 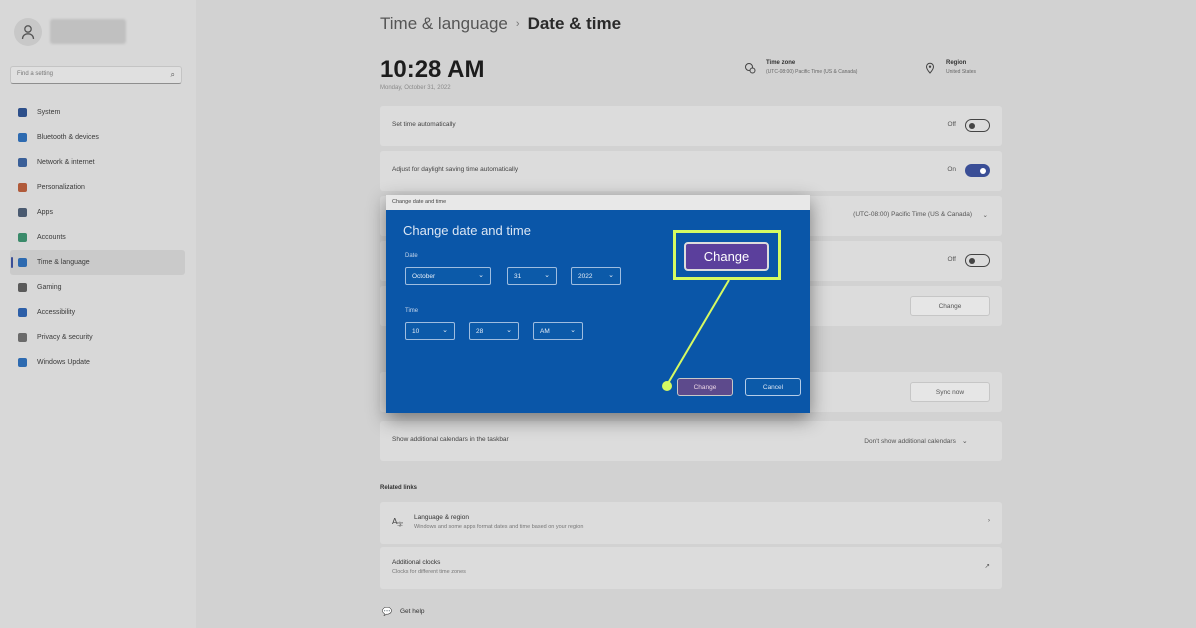 What do you see at coordinates (22, 162) in the screenshot?
I see `wifi-icon` at bounding box center [22, 162].